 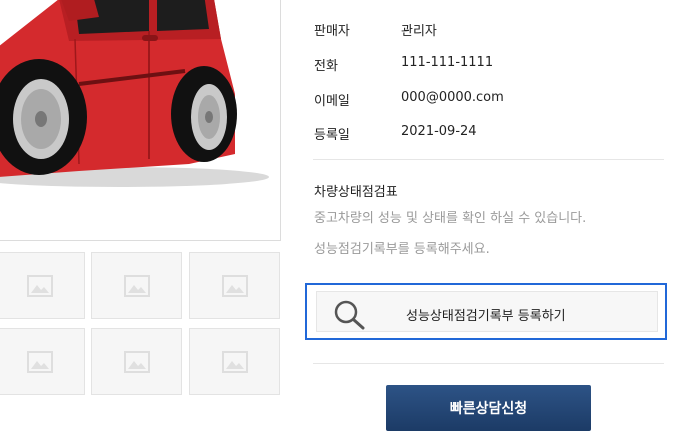 I want to click on inspection-title: 차량상태점검표, so click(x=356, y=192).